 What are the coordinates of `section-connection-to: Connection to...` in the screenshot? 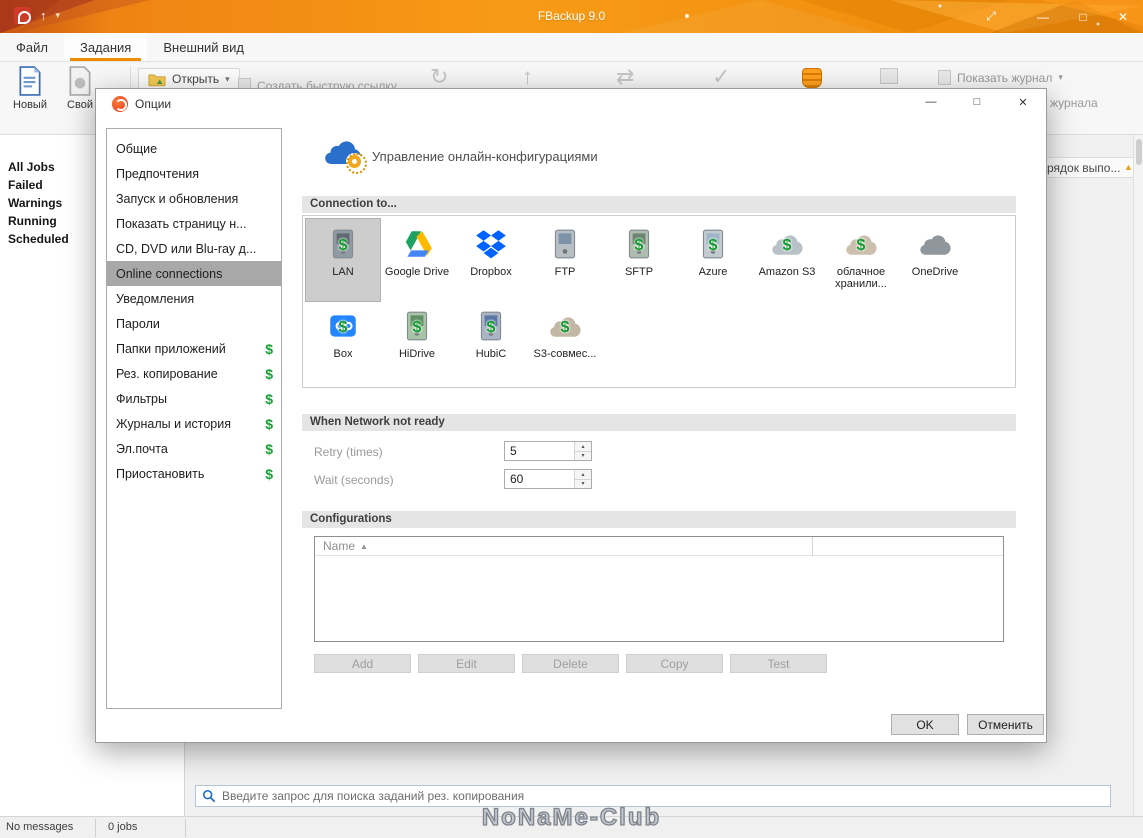 It's located at (659, 204).